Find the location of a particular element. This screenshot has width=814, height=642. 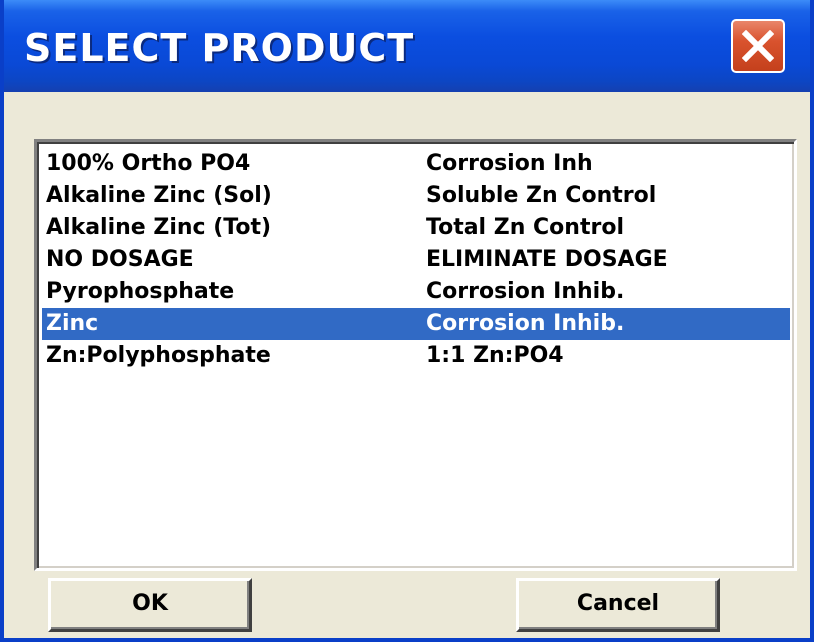

close-x-icon is located at coordinates (758, 46).